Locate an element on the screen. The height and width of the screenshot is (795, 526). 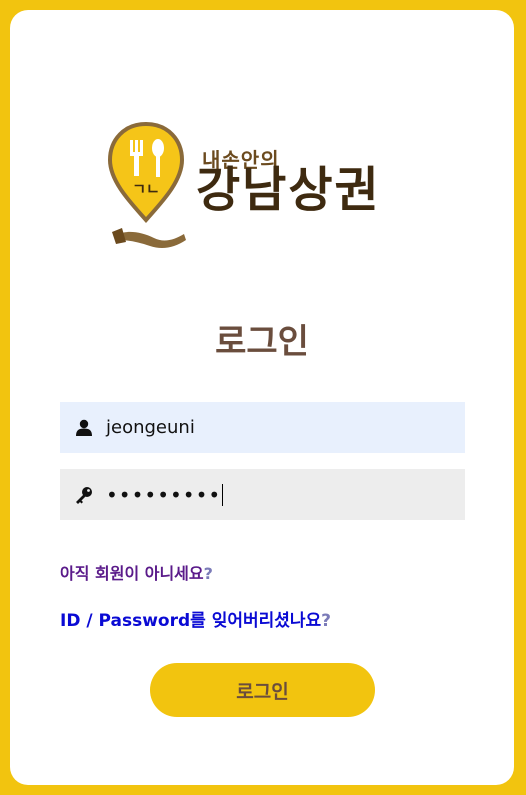
forgot-password-link: ID / Password를 잊어버리셨나요? is located at coordinates (195, 618).